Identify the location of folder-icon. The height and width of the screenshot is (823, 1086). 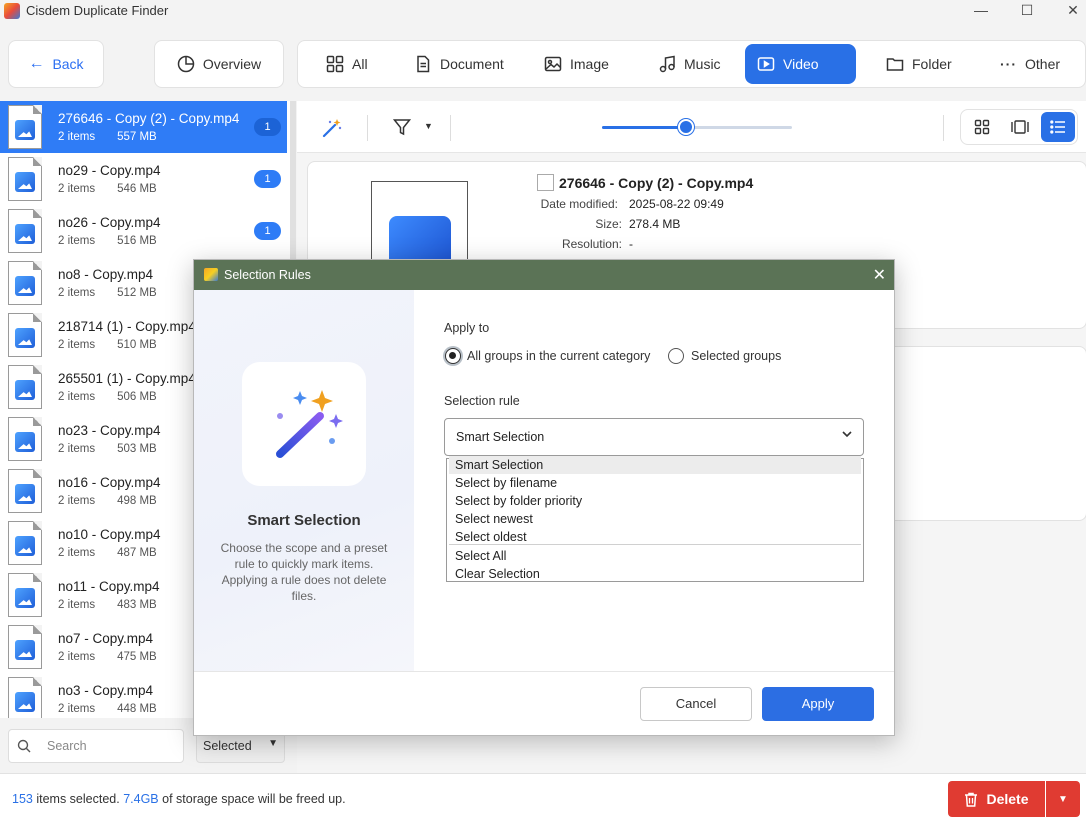
(895, 64).